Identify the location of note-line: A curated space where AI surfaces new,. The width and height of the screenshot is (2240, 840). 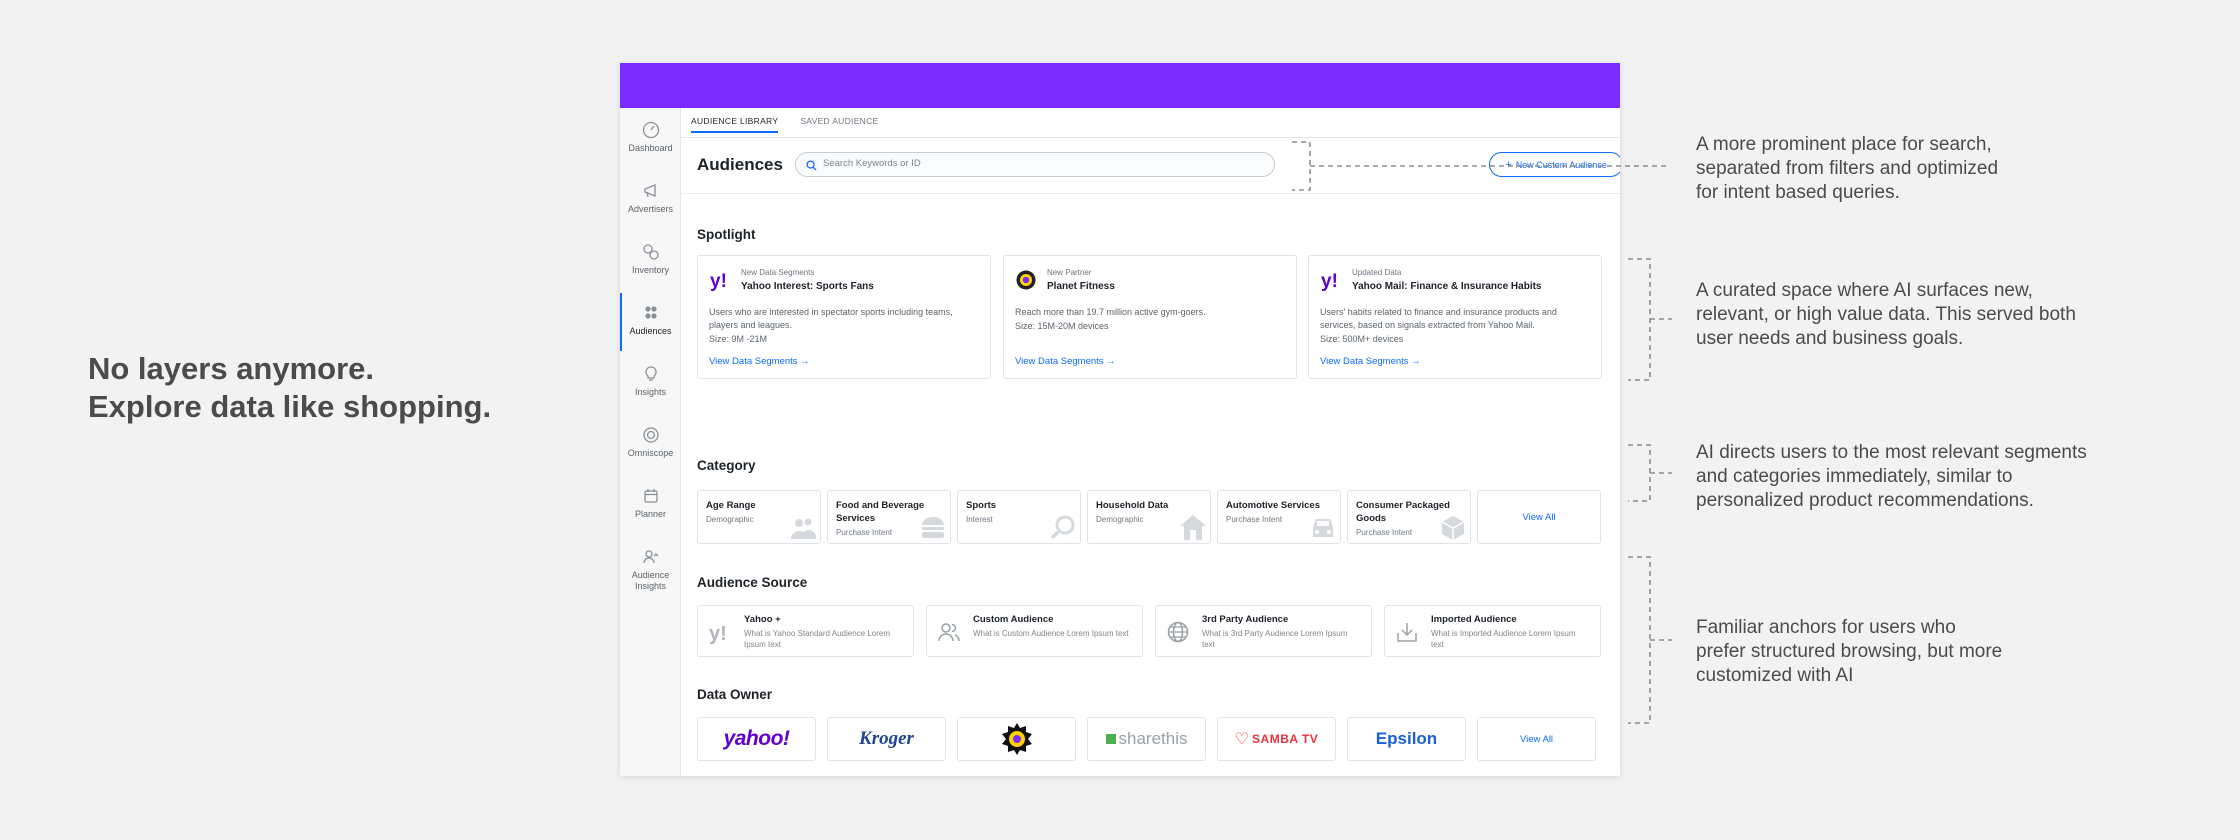
(1864, 290).